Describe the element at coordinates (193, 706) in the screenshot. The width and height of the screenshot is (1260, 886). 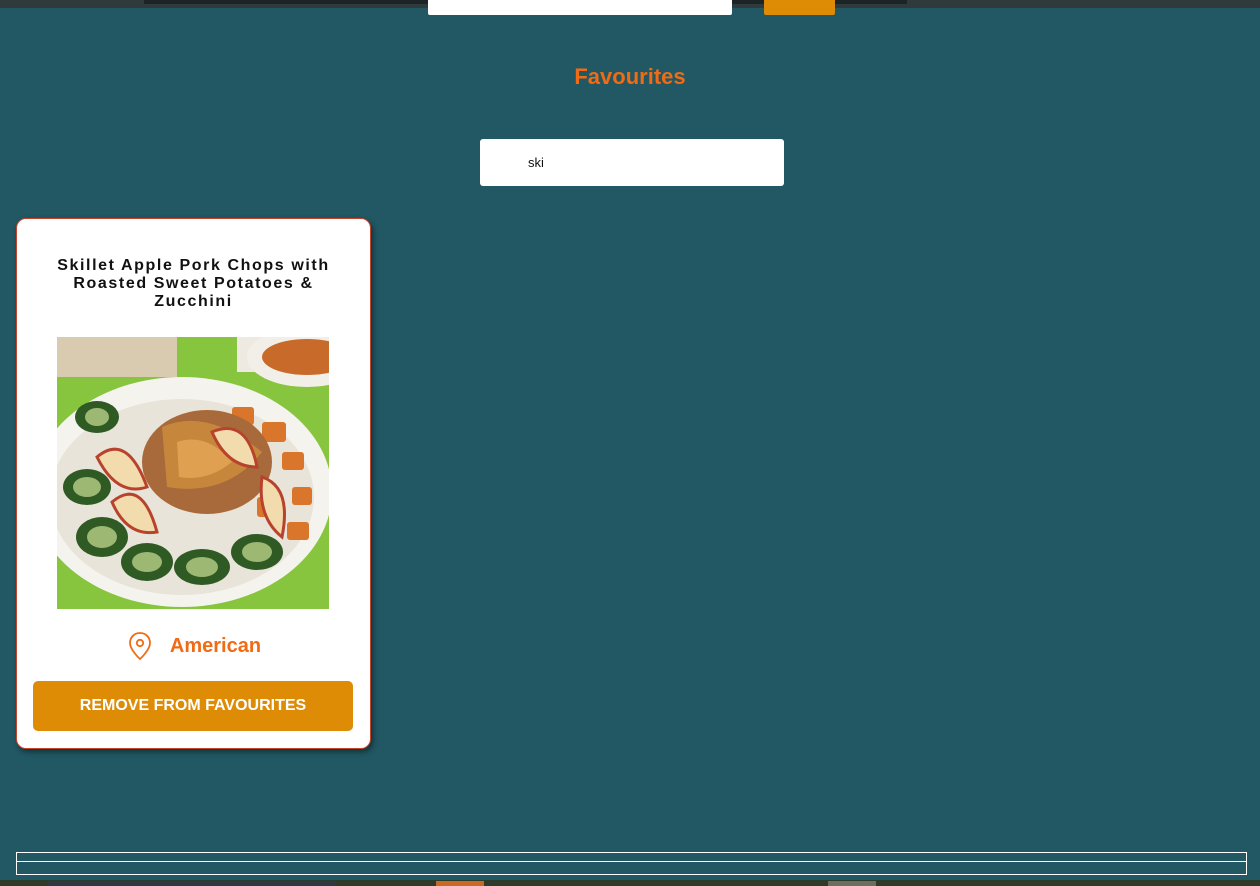
I see `remove-from-favourites-button: REMOVE FROM FAVOURITES` at that location.